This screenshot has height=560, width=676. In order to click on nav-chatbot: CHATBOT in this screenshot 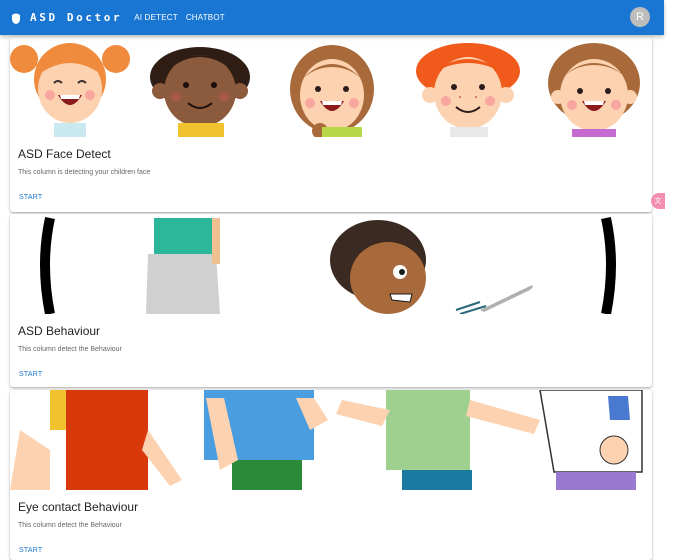, I will do `click(205, 17)`.